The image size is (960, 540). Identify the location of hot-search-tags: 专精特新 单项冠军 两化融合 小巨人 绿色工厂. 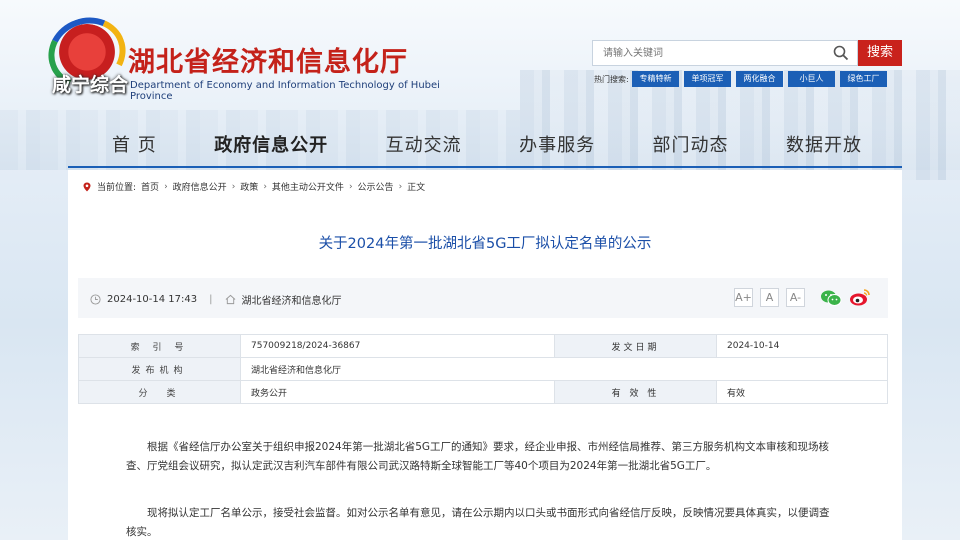
(759, 79).